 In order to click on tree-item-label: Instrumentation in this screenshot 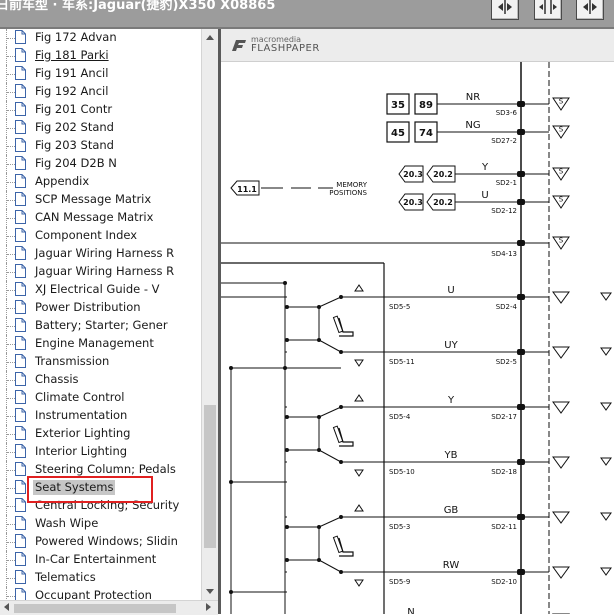, I will do `click(81, 415)`.